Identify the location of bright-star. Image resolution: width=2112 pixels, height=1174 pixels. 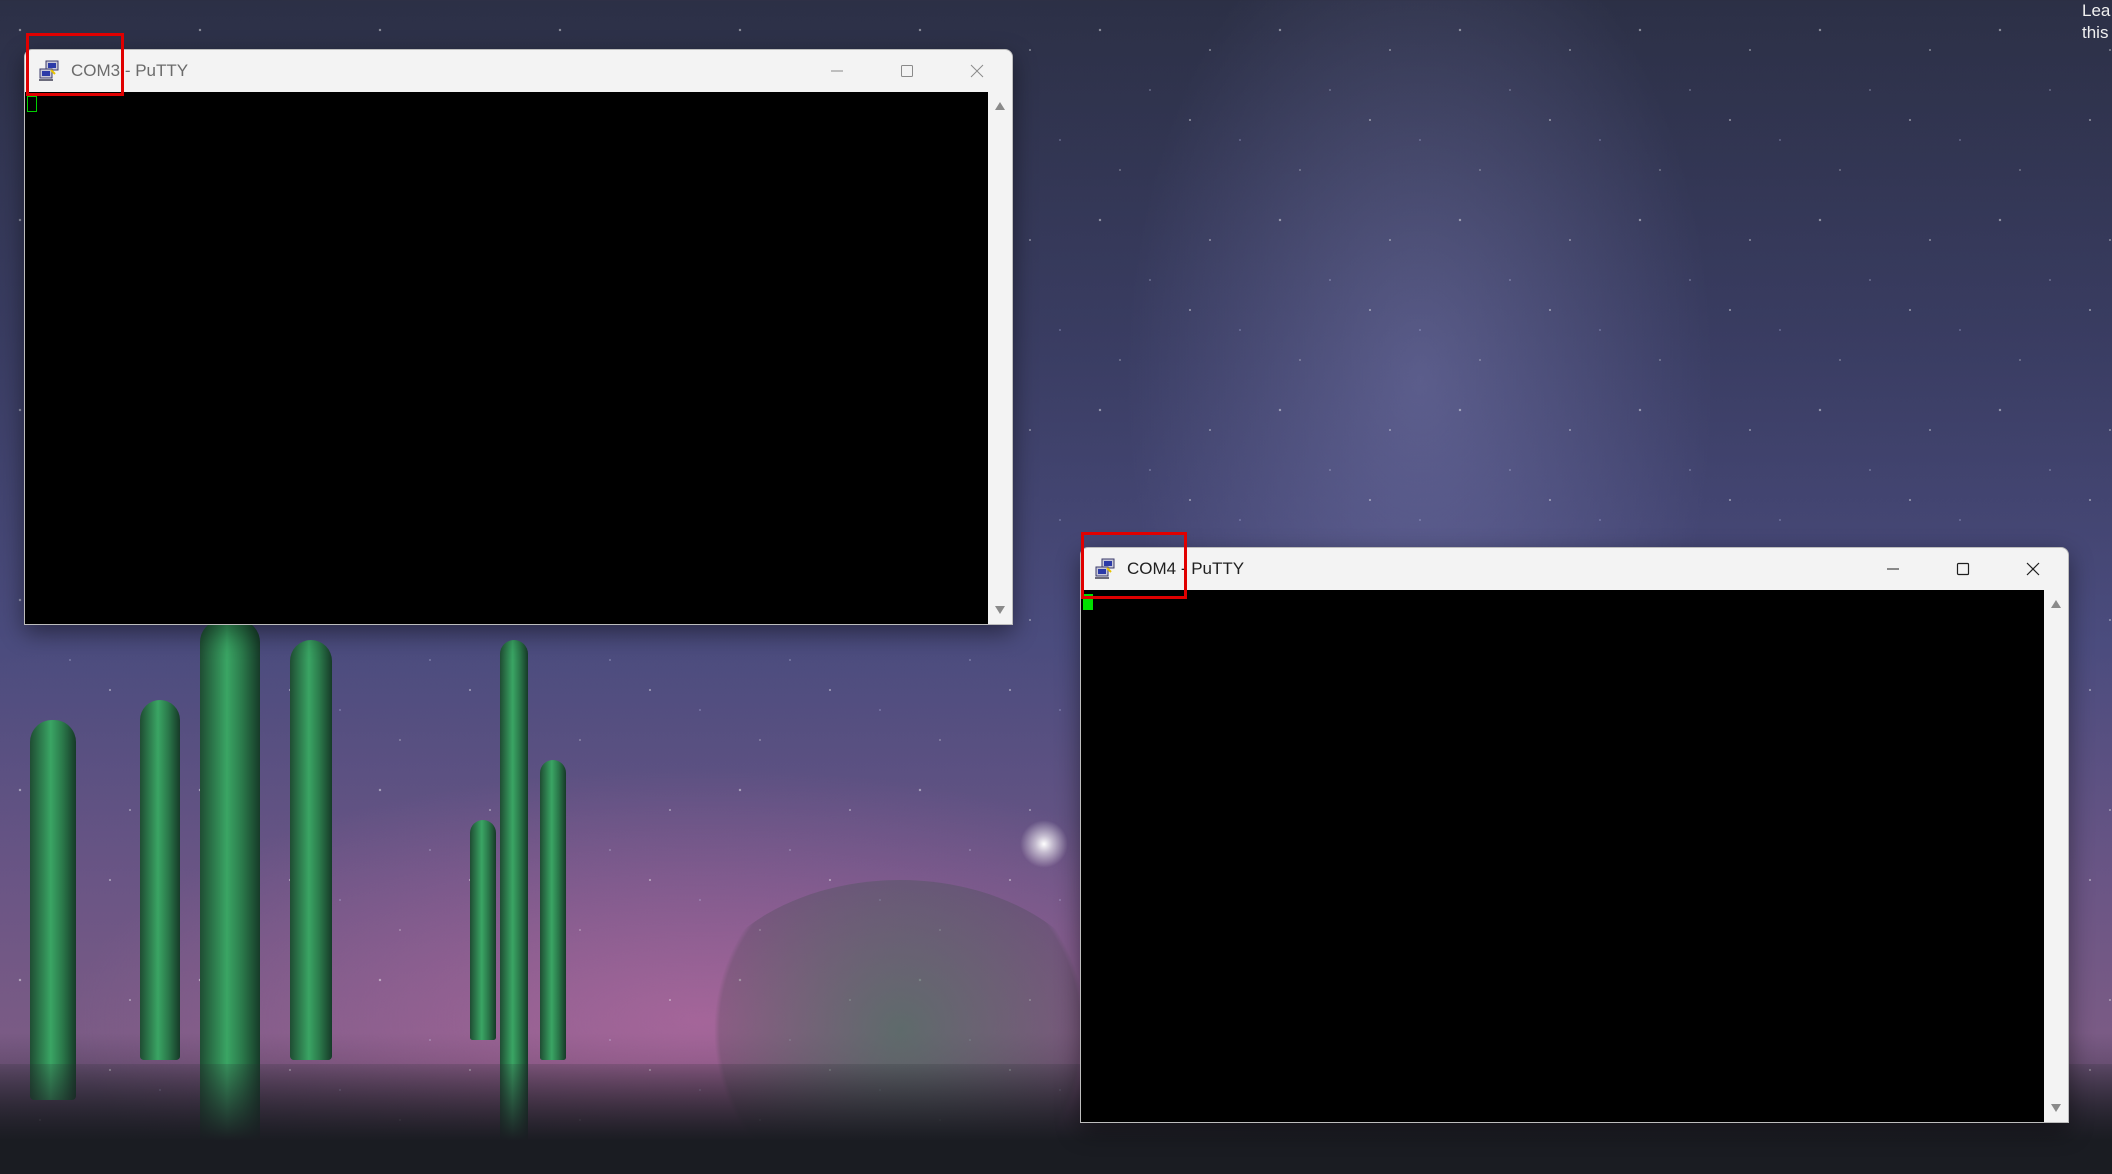
(1044, 844).